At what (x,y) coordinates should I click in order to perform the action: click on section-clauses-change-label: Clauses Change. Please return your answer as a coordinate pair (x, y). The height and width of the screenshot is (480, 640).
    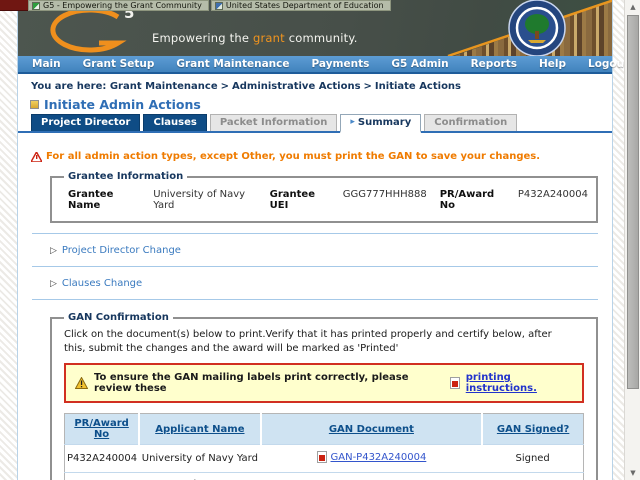
    Looking at the image, I should click on (102, 283).